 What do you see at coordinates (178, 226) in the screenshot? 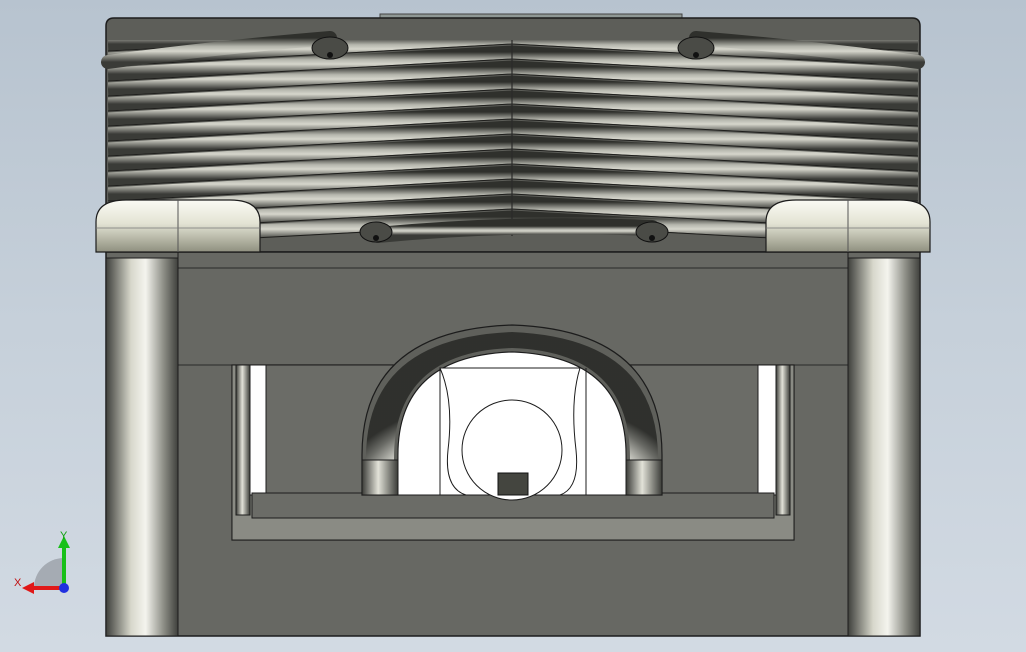
I see `left-cap` at bounding box center [178, 226].